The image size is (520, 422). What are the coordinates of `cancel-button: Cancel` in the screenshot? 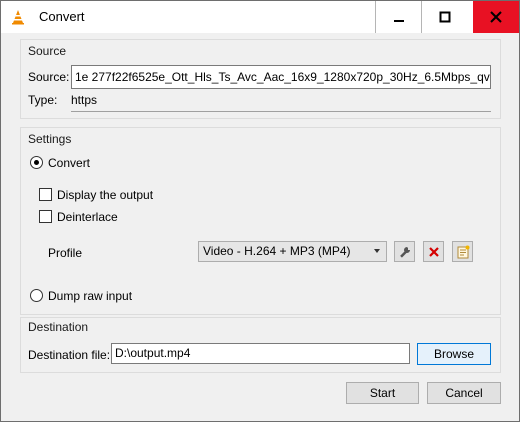 It's located at (464, 393).